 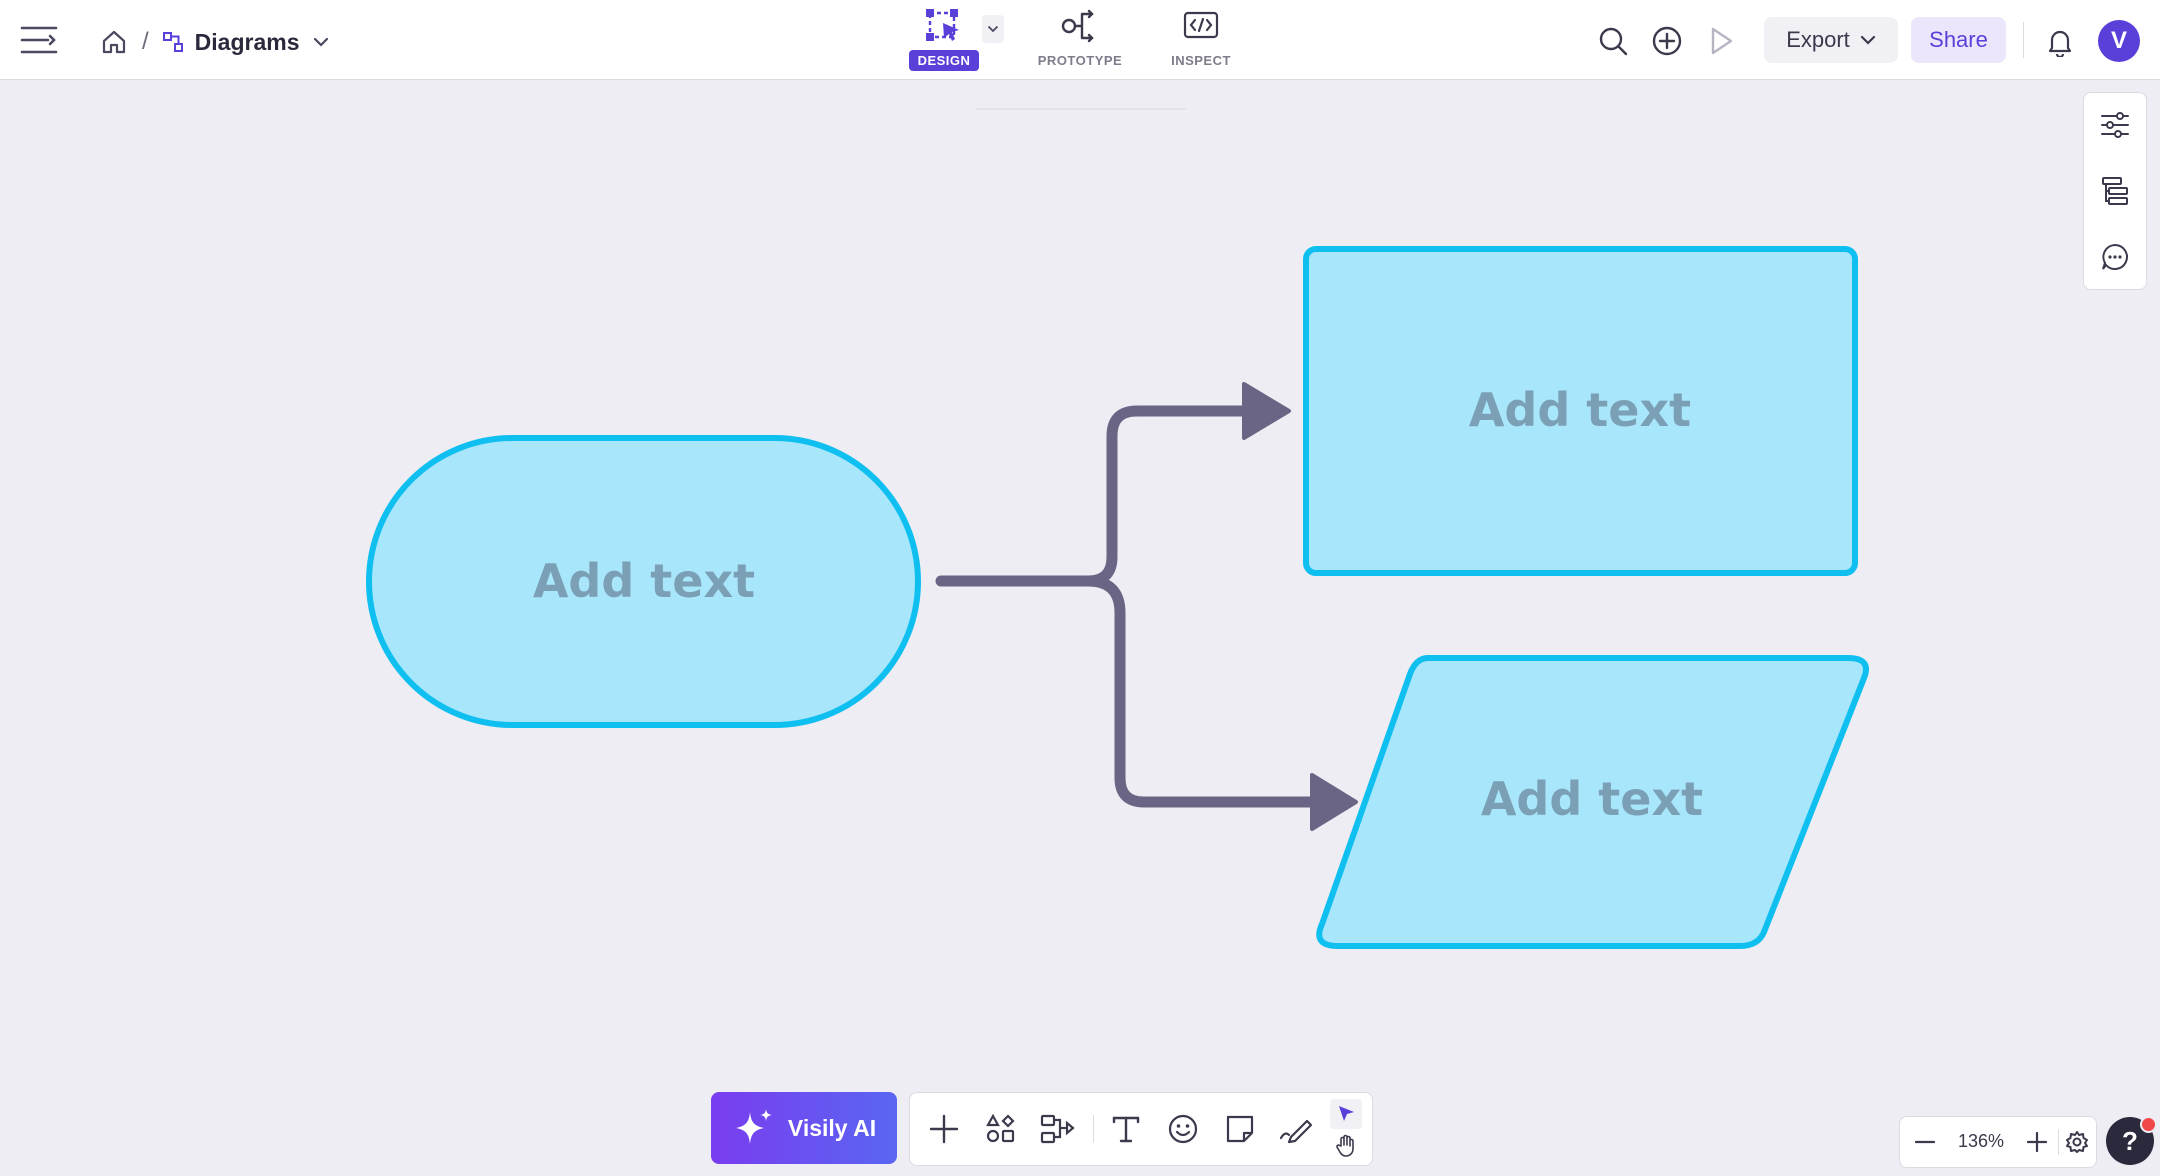 I want to click on connector-trunk, so click(x=1095, y=496).